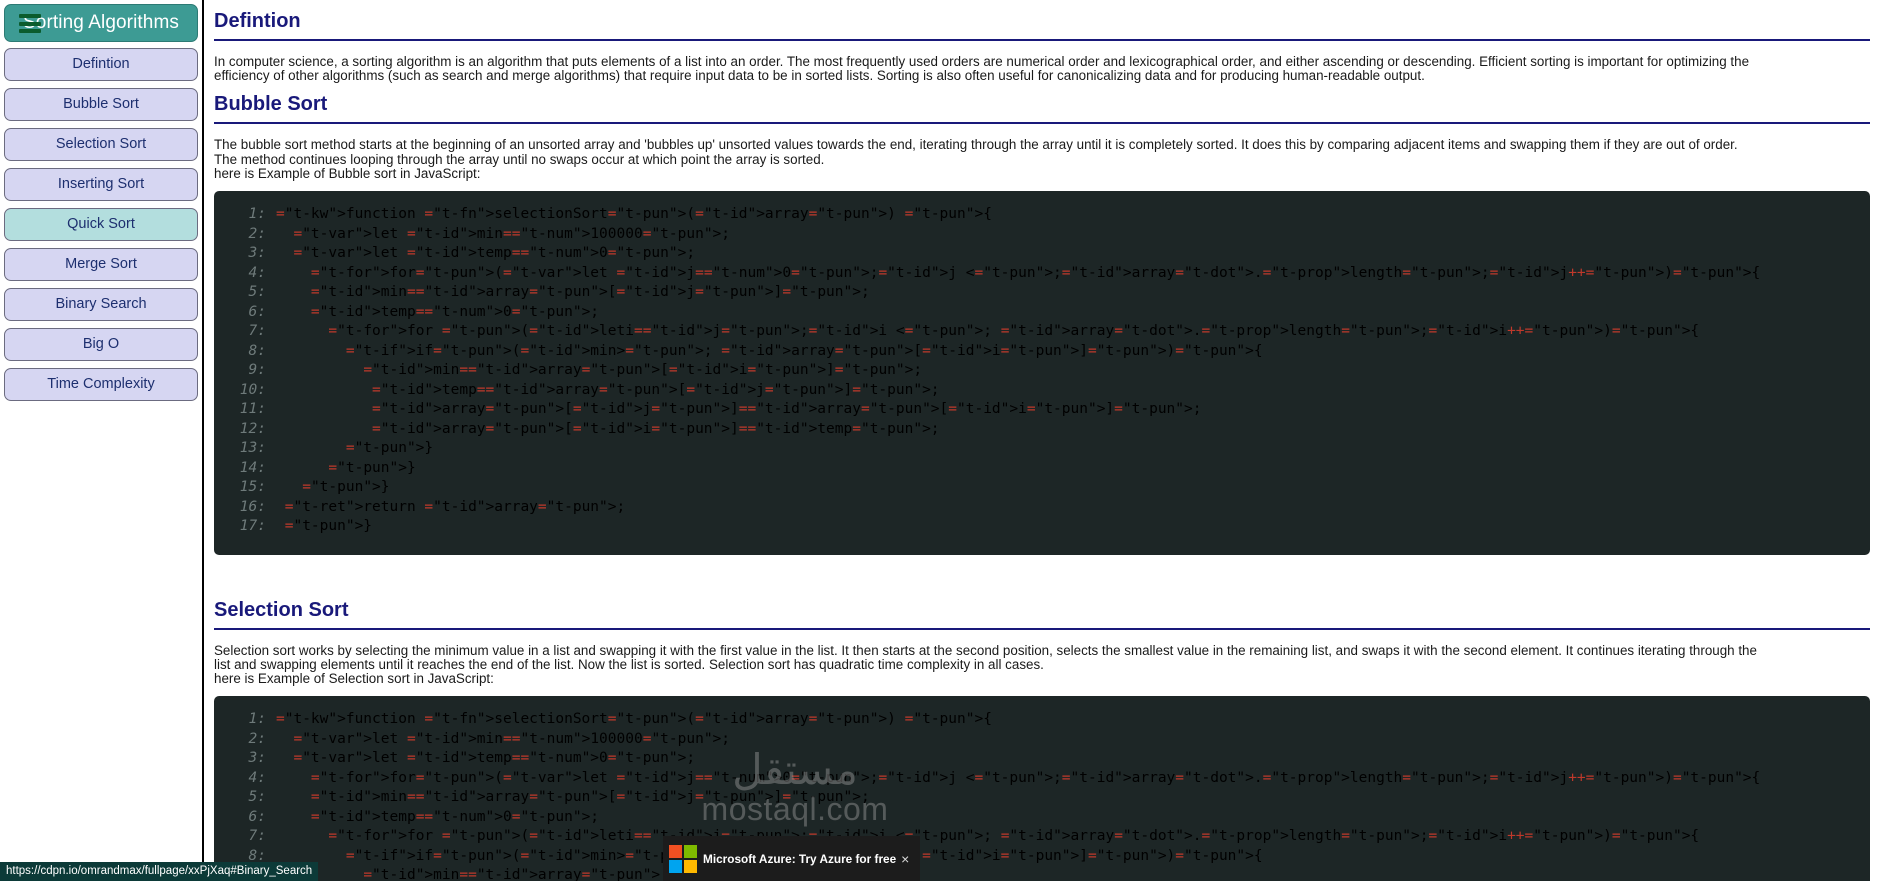 The image size is (1898, 881). What do you see at coordinates (683, 858) in the screenshot?
I see `microsoft-logo-icon` at bounding box center [683, 858].